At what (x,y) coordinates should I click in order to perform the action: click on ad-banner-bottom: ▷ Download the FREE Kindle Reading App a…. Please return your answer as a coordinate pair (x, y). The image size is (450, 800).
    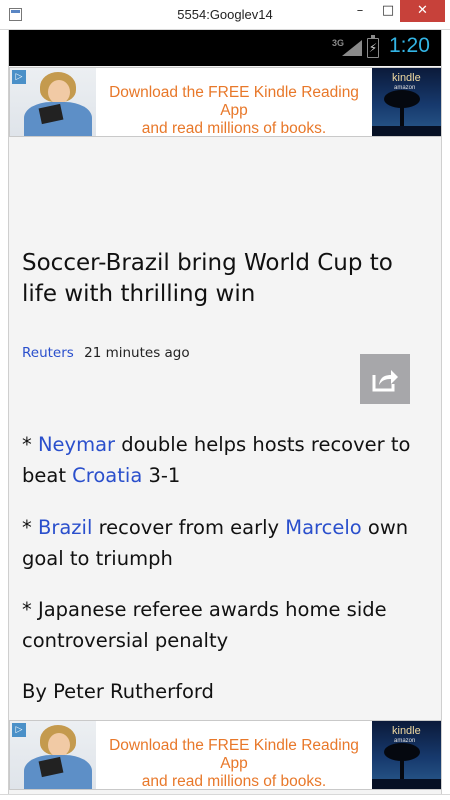
    Looking at the image, I should click on (225, 755).